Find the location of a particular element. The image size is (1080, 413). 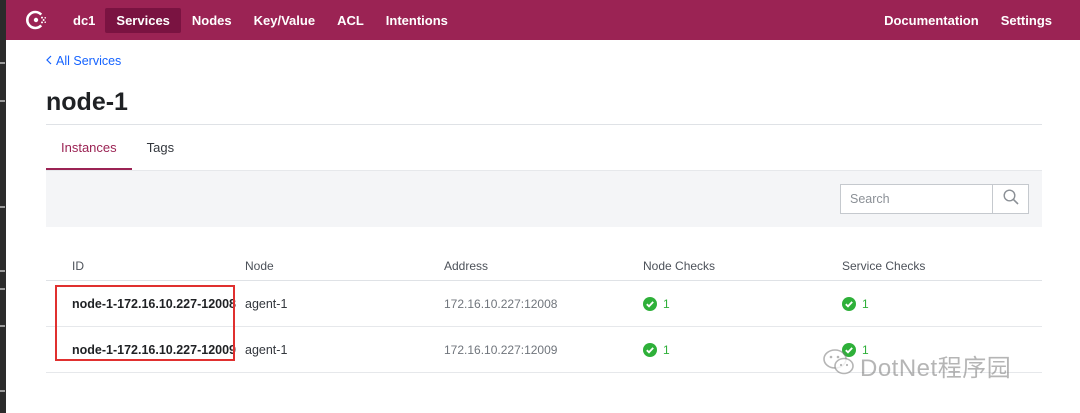

tab-tags: Tags is located at coordinates (160, 148).